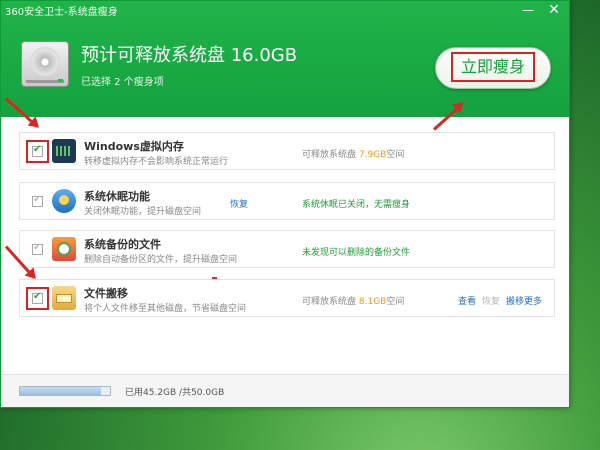  Describe the element at coordinates (524, 300) in the screenshot. I see `move-more-link: 搬移更多` at that location.